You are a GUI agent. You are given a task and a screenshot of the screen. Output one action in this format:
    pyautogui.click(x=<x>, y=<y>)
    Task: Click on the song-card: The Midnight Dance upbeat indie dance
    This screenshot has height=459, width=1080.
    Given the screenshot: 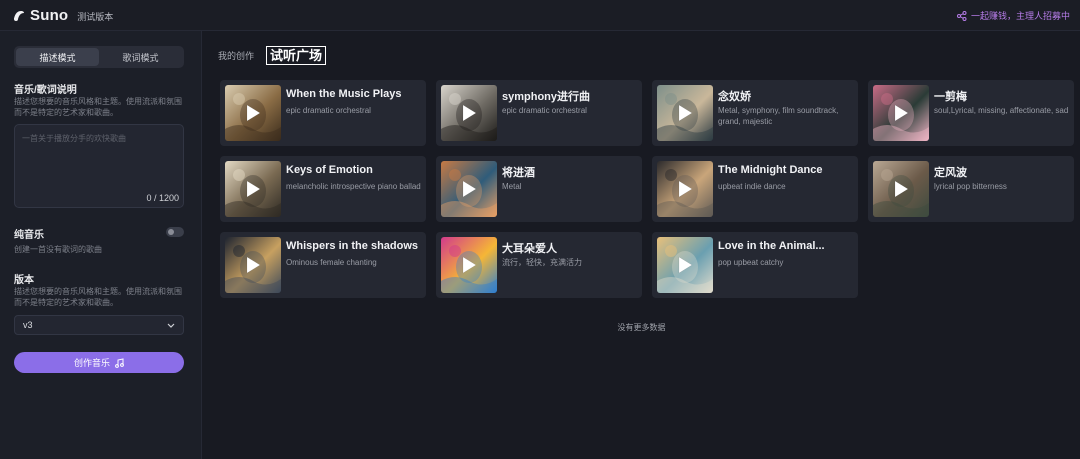 What is the action you would take?
    pyautogui.click(x=755, y=189)
    